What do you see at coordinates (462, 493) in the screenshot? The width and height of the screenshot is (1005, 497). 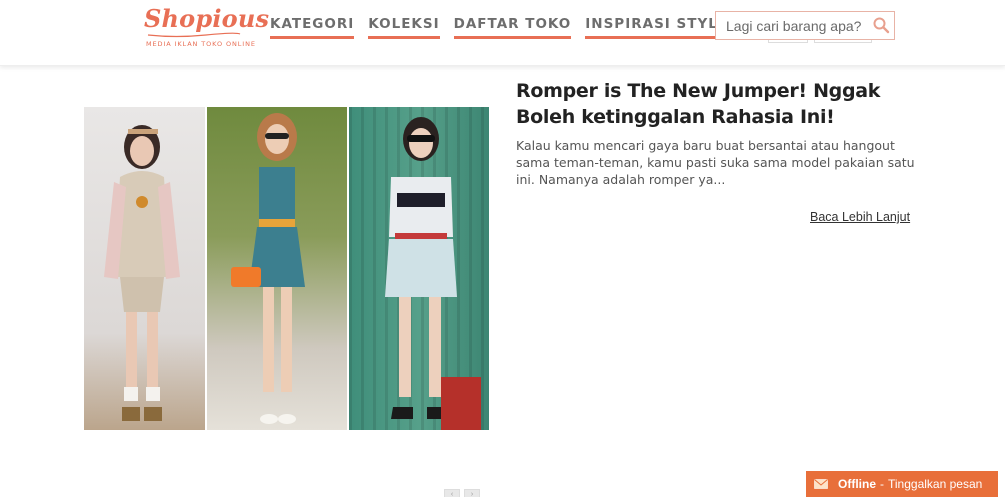 I see `pager: ‹ ›` at bounding box center [462, 493].